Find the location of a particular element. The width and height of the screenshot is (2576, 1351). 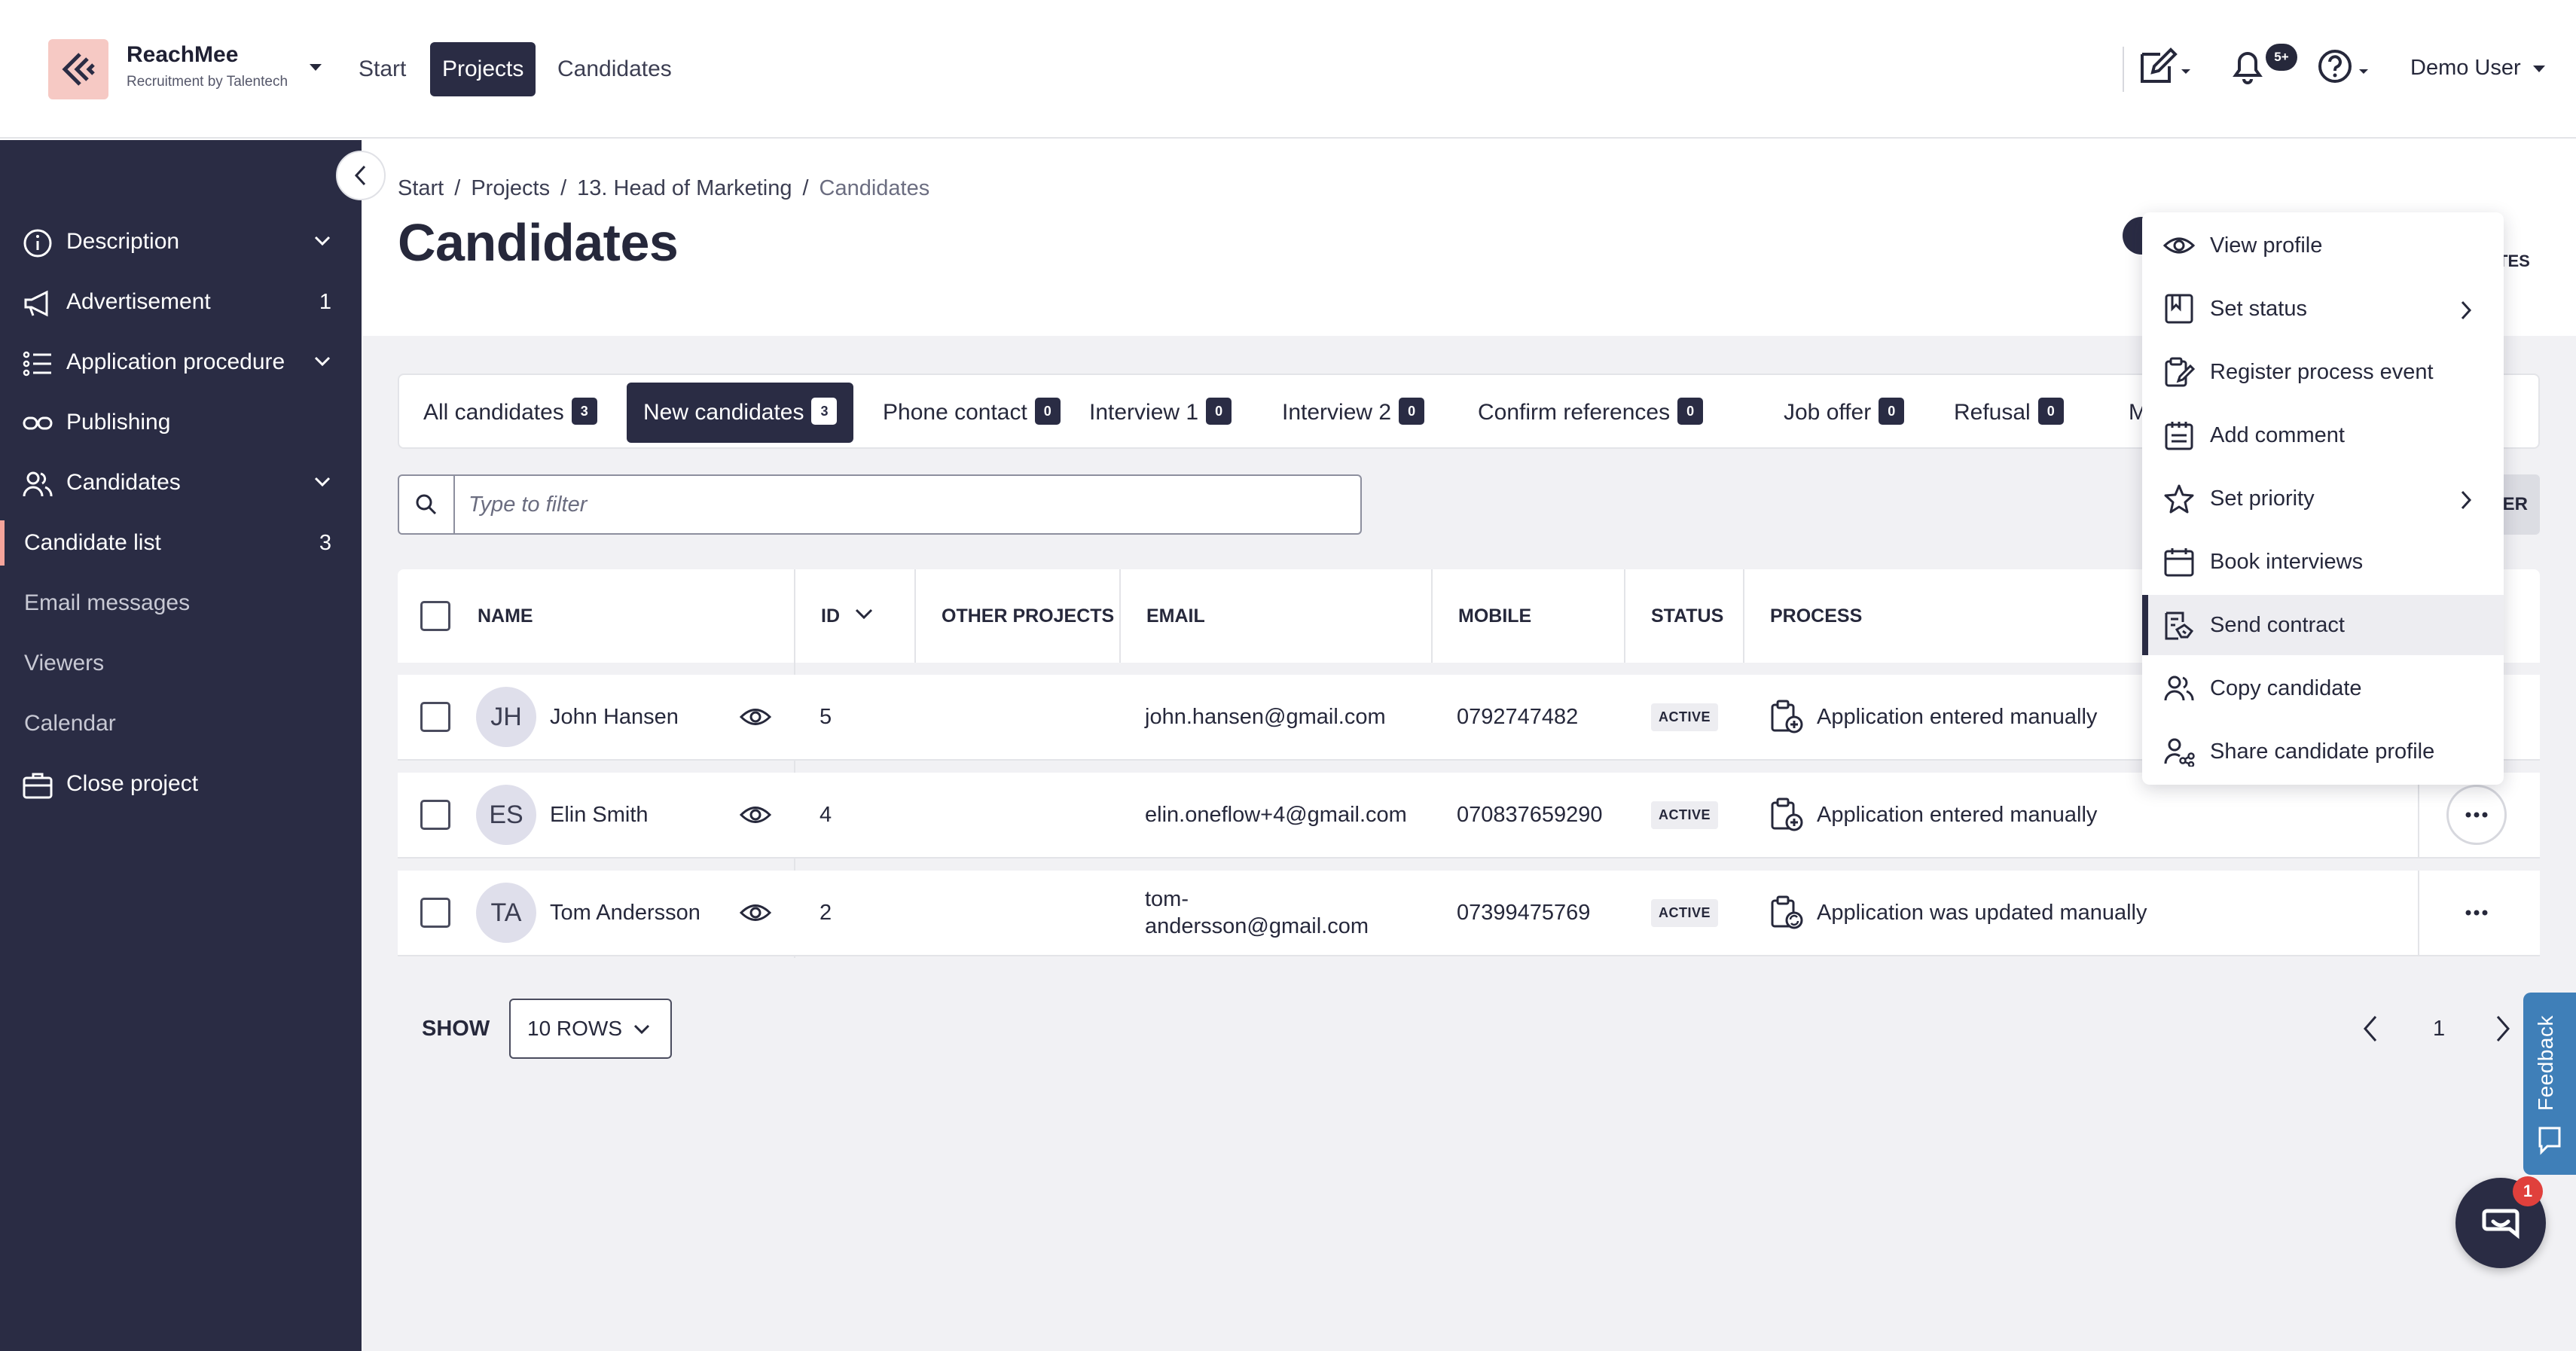

column-header-name: NAME is located at coordinates (506, 616).